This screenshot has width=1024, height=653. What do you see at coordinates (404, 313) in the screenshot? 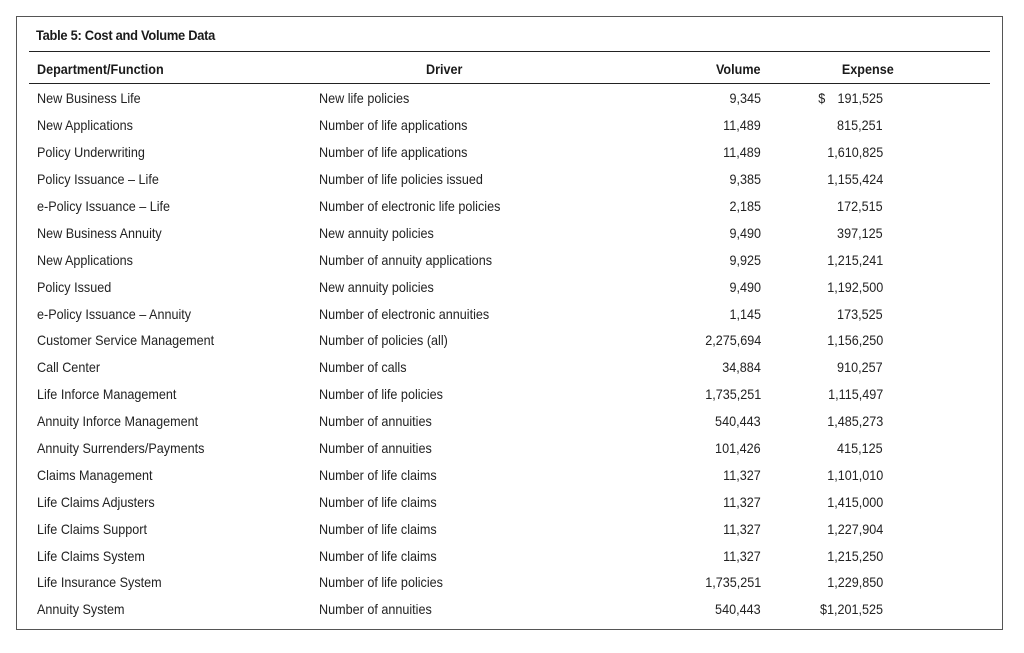
I see `cell-driver: Number of electronic annuities` at bounding box center [404, 313].